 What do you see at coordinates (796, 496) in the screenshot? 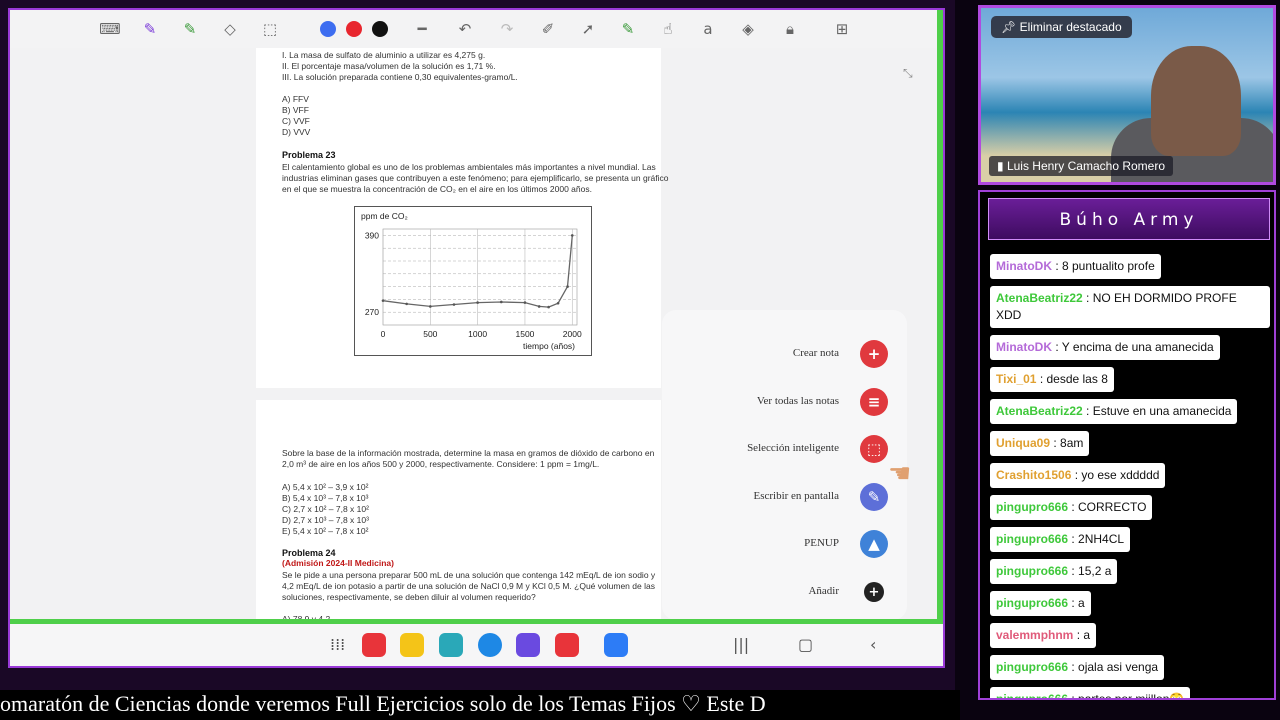
I see `menu-item-label: Escribir en pantalla` at bounding box center [796, 496].